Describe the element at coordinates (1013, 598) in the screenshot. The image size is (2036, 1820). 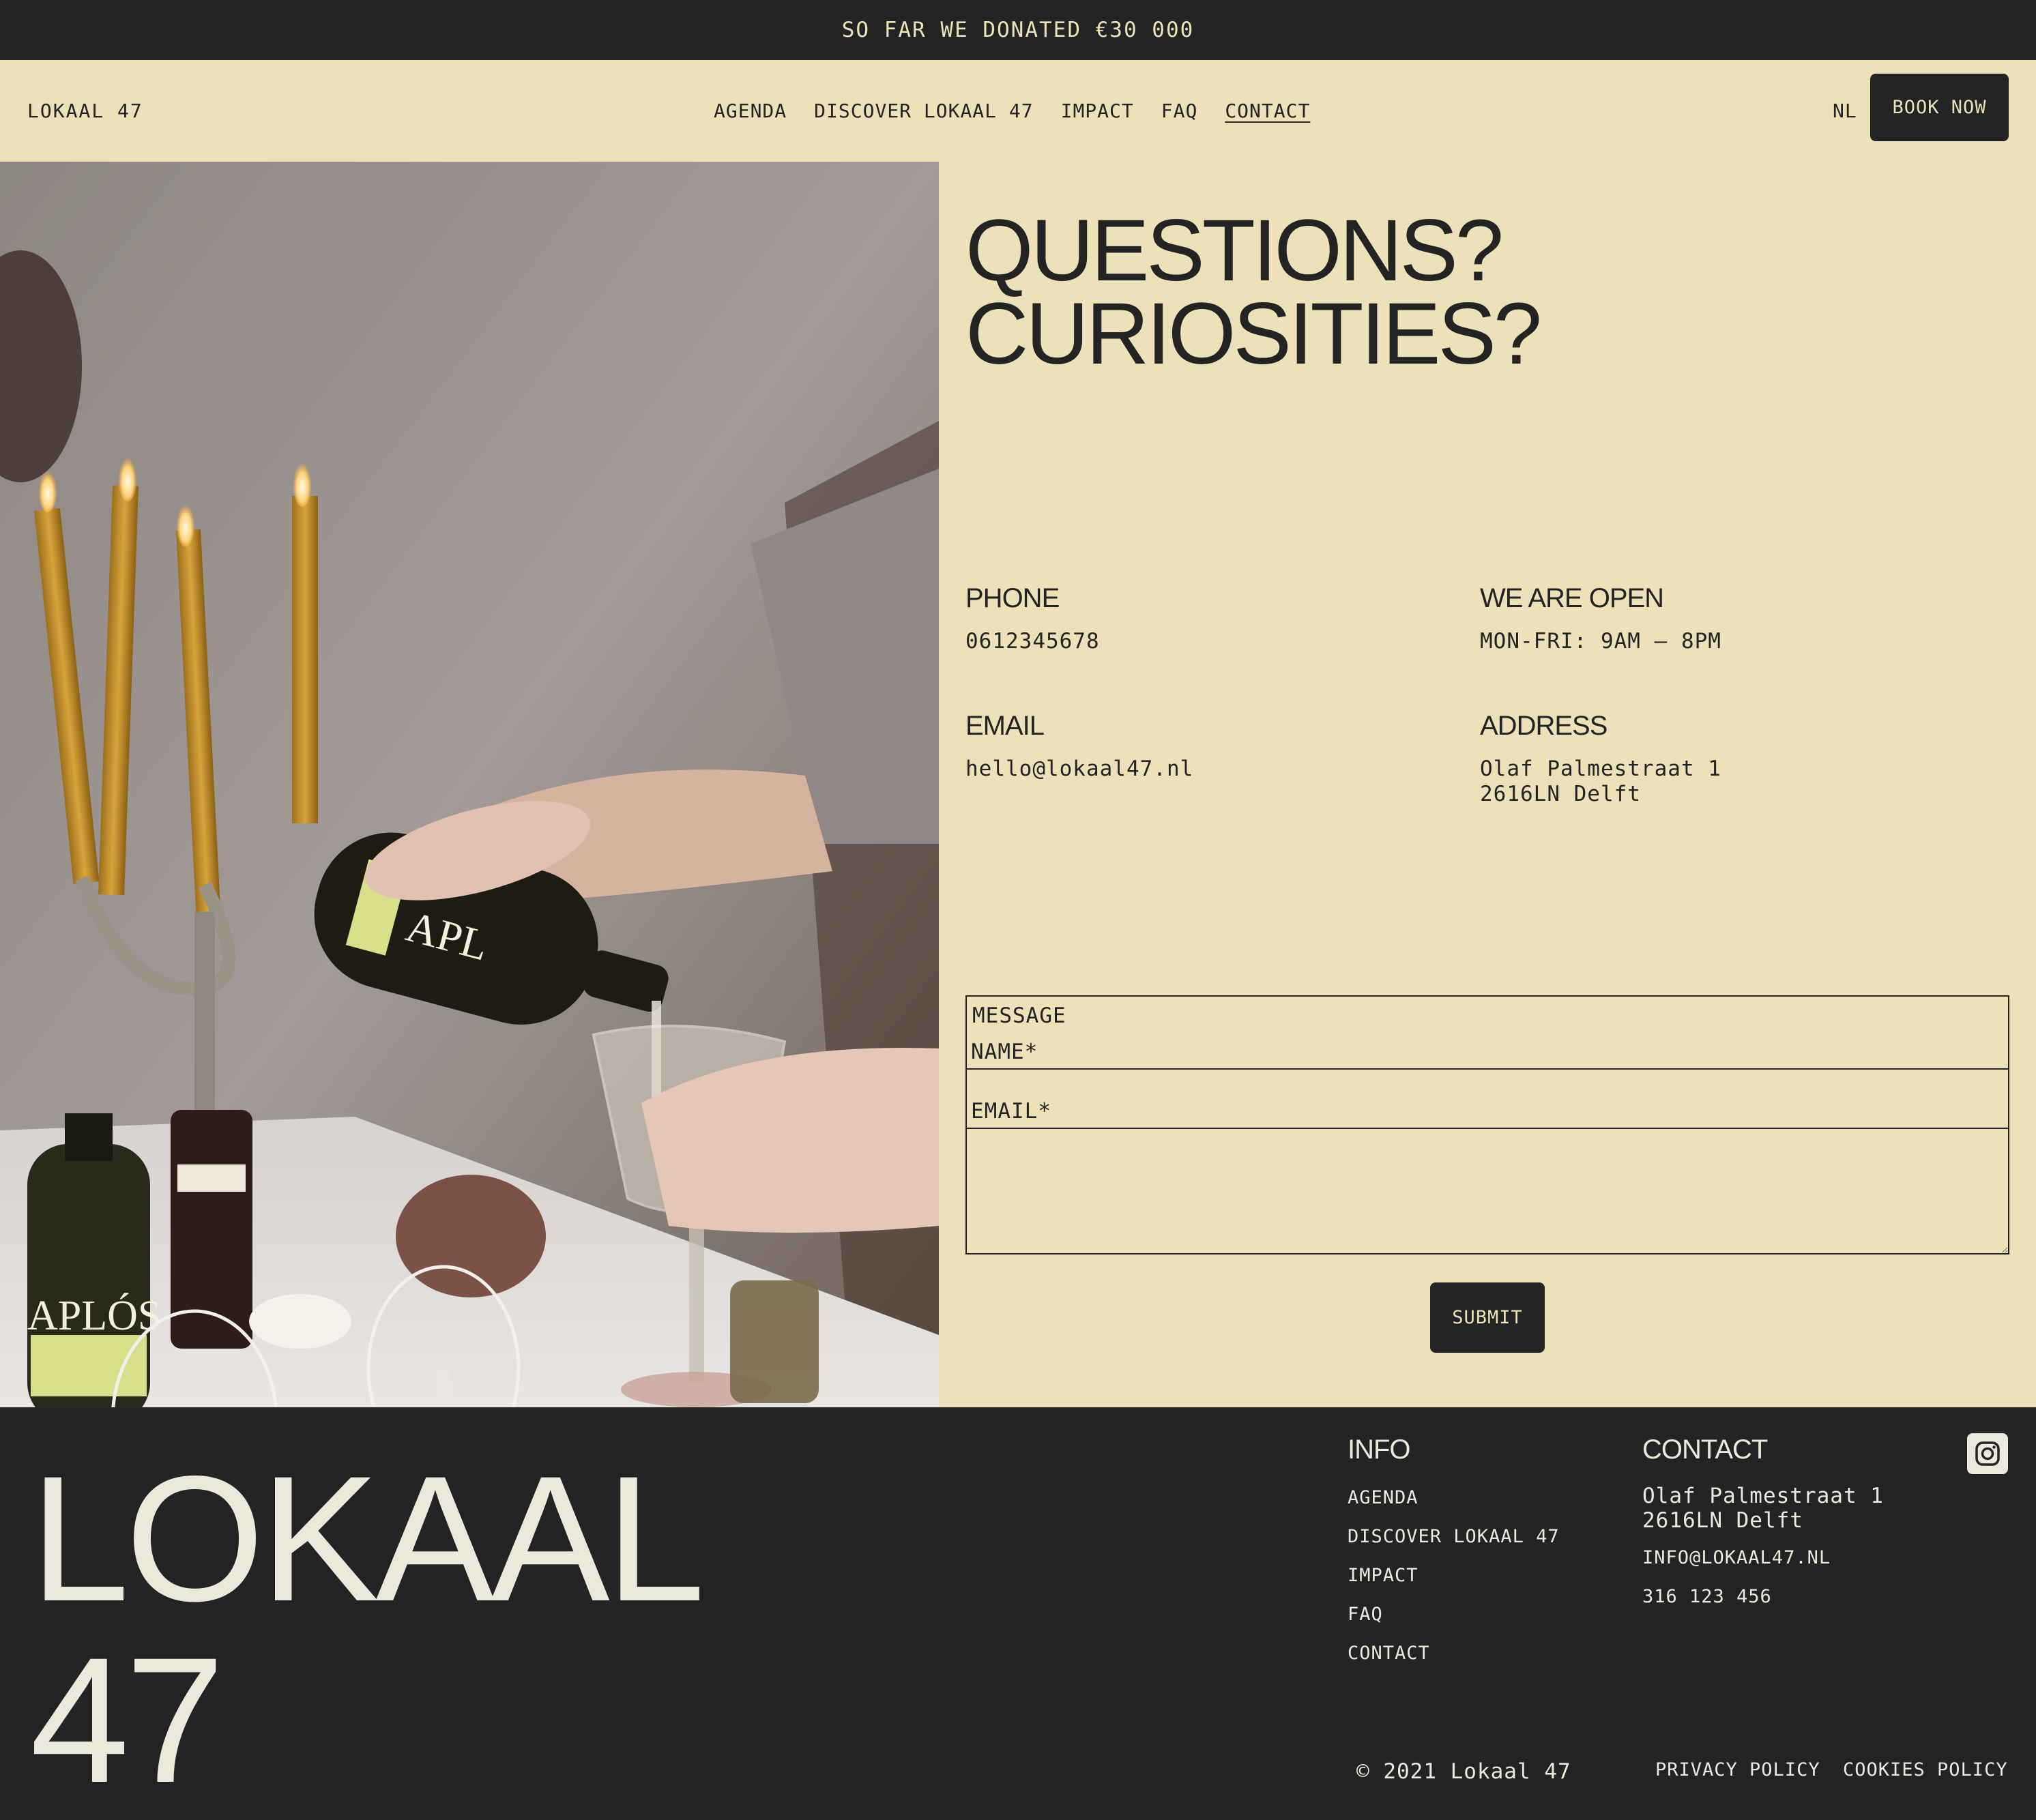
I see `phone-title: PHONE` at that location.